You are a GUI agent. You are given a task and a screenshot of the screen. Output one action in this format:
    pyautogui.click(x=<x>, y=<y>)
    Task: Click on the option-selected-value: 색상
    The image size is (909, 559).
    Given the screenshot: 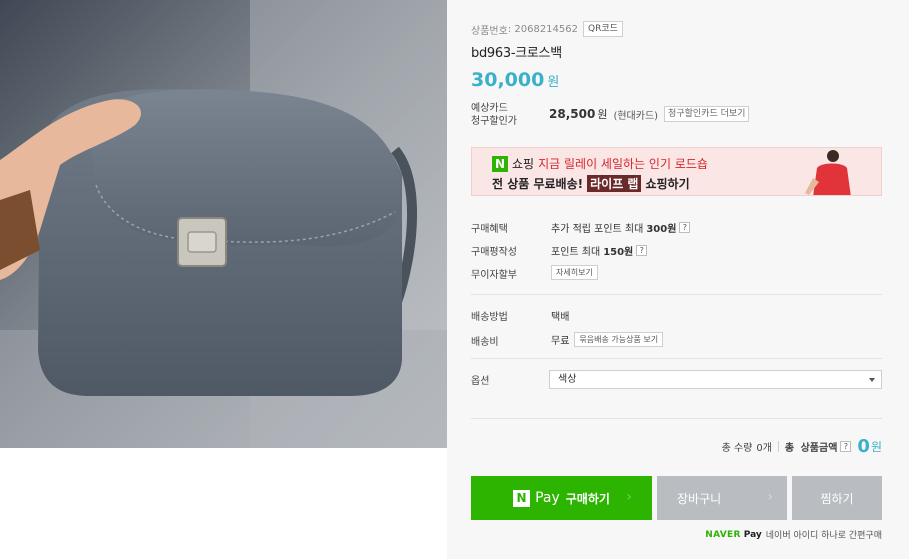 What is the action you would take?
    pyautogui.click(x=567, y=379)
    